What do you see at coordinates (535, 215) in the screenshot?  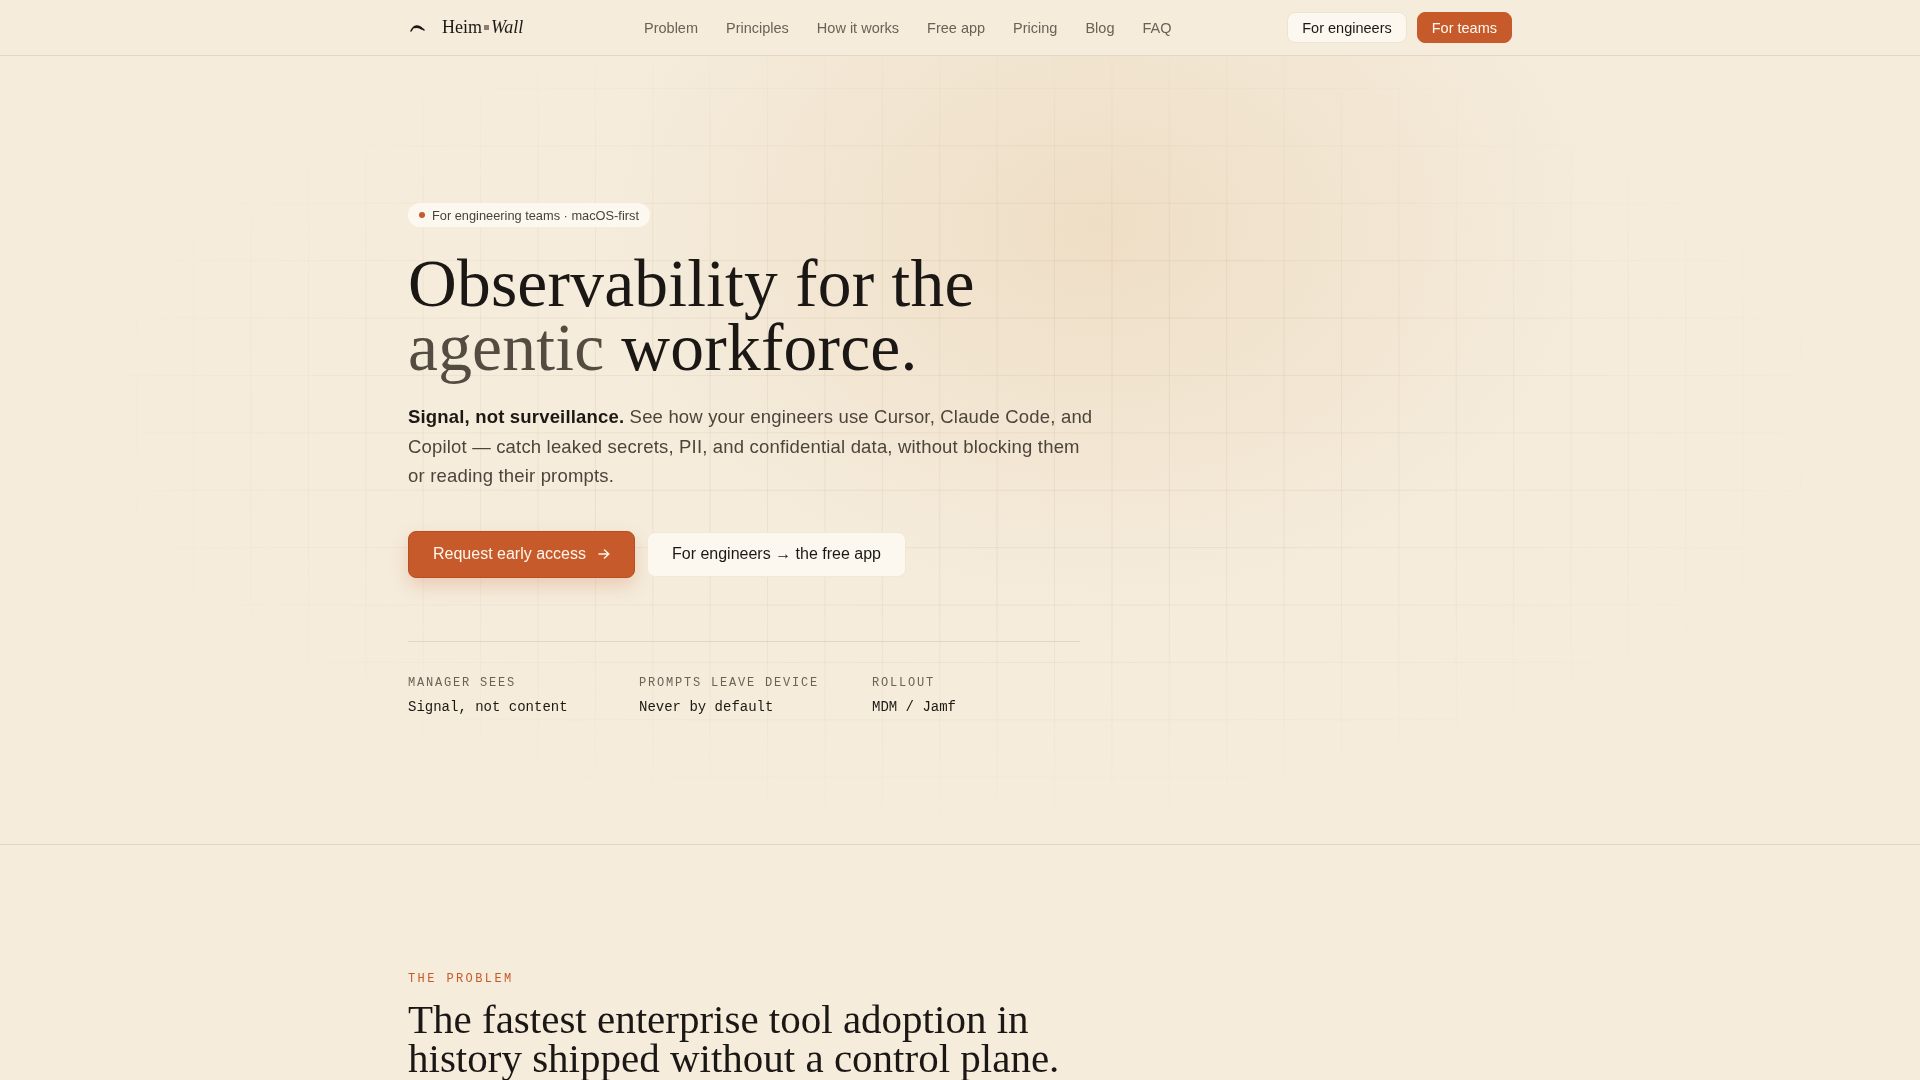 I see `tag-label: For engineering teams · macOS-first` at bounding box center [535, 215].